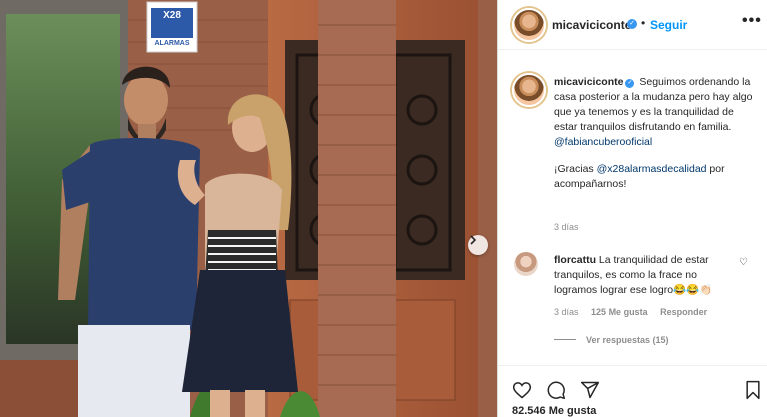 The height and width of the screenshot is (417, 767). Describe the element at coordinates (590, 390) in the screenshot. I see `share-icon` at that location.